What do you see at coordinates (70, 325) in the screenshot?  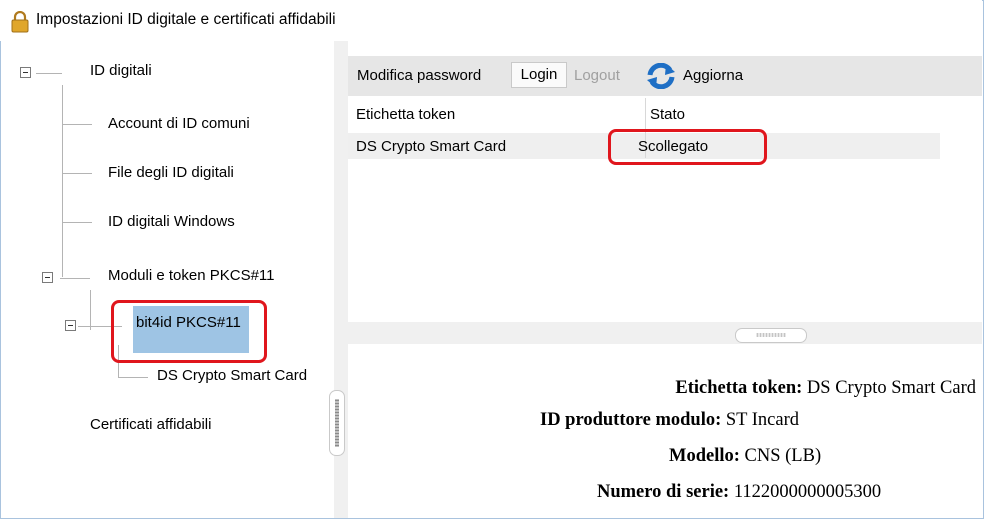 I see `collapse-toggle-bit4id` at bounding box center [70, 325].